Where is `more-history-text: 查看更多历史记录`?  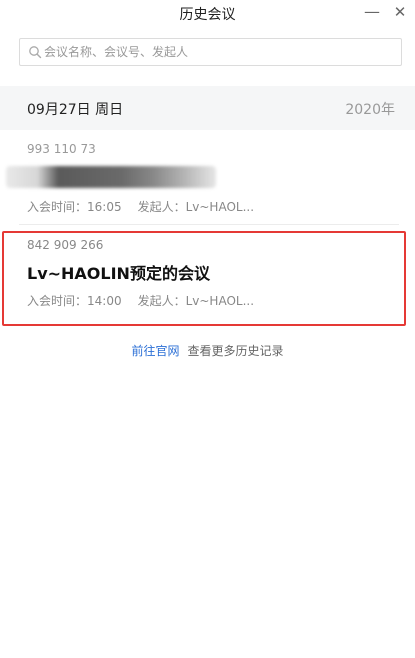
more-history-text: 查看更多历史记录 is located at coordinates (235, 351).